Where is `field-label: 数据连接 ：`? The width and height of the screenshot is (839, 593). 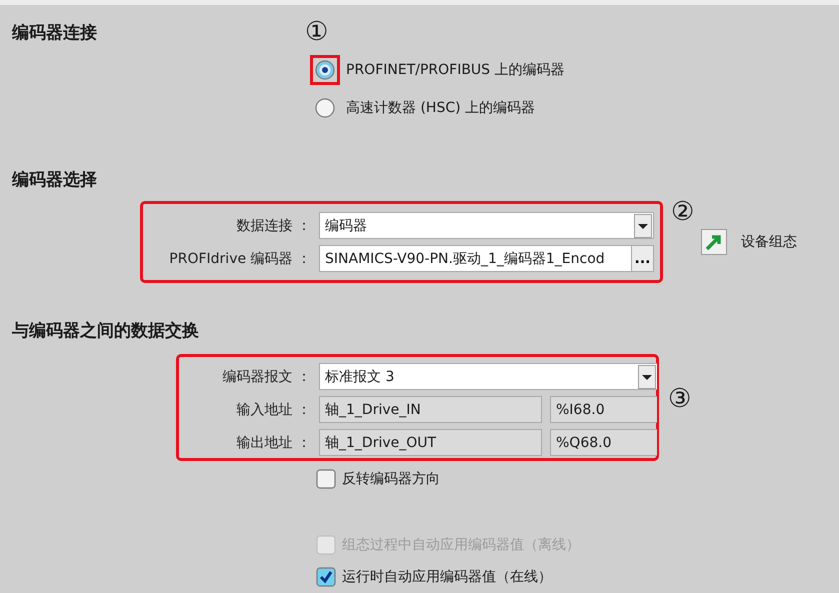 field-label: 数据连接 ： is located at coordinates (273, 225).